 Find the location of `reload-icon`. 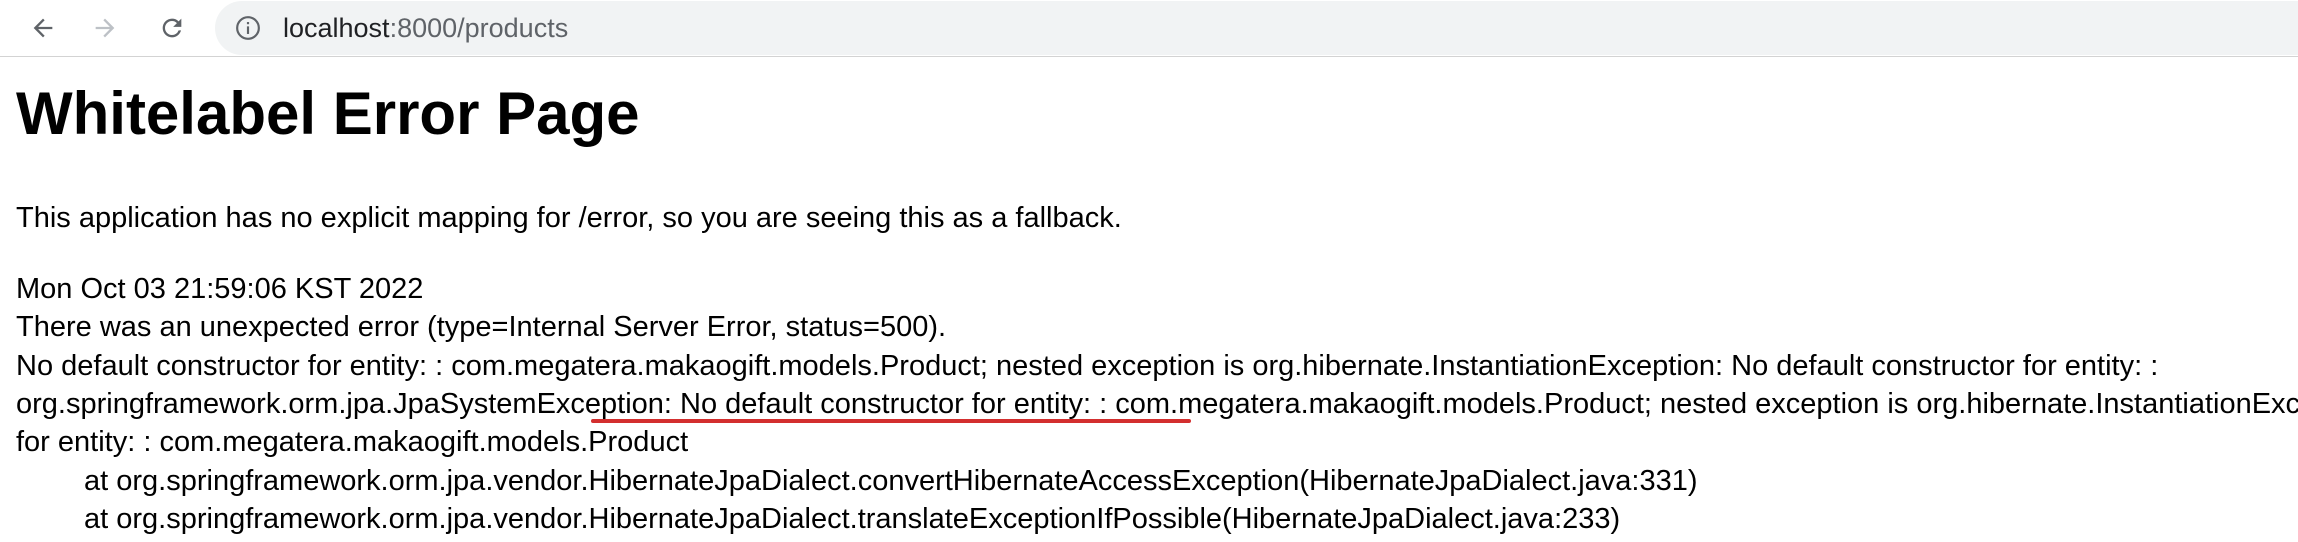

reload-icon is located at coordinates (172, 28).